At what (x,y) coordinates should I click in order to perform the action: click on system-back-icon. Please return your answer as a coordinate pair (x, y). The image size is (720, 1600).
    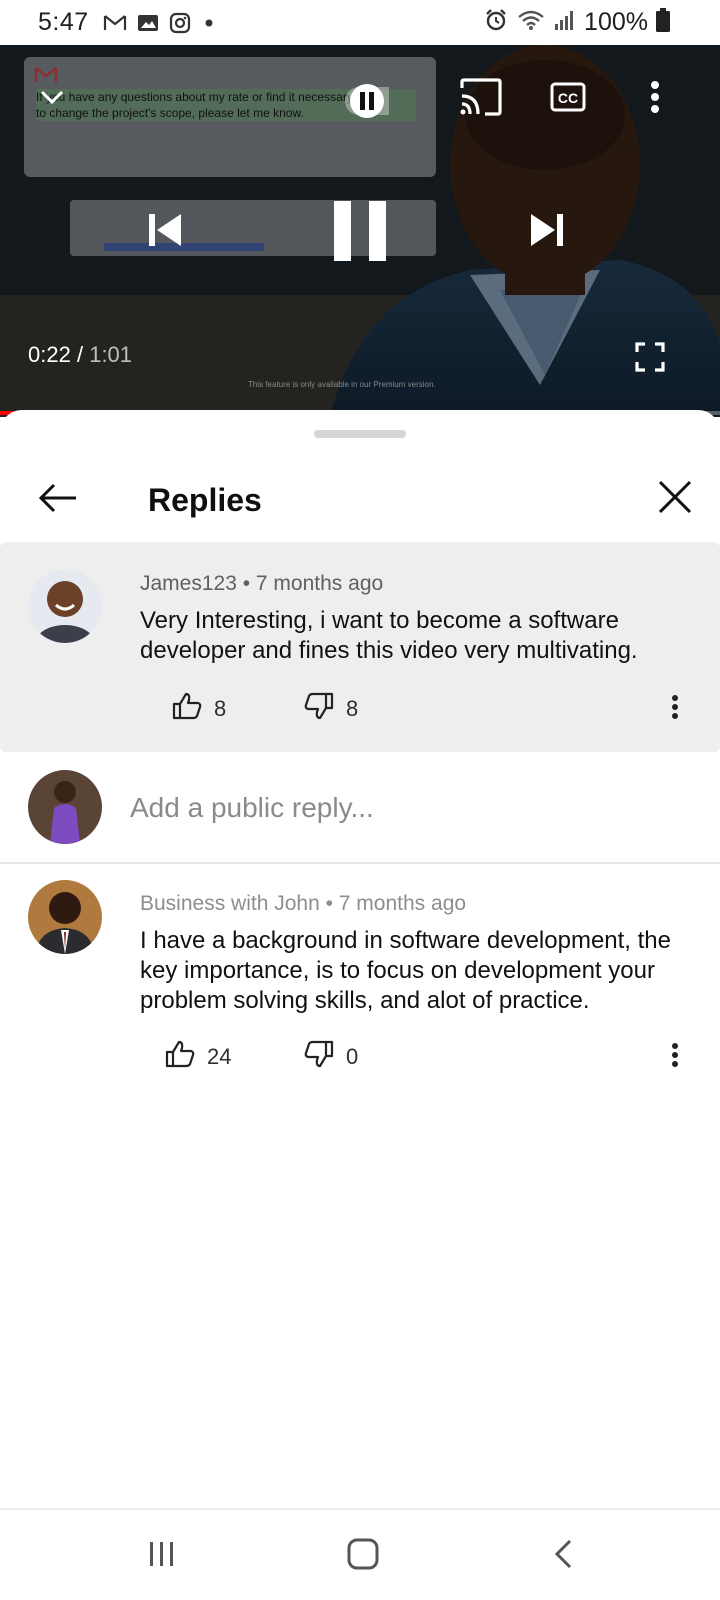
    Looking at the image, I should click on (564, 1554).